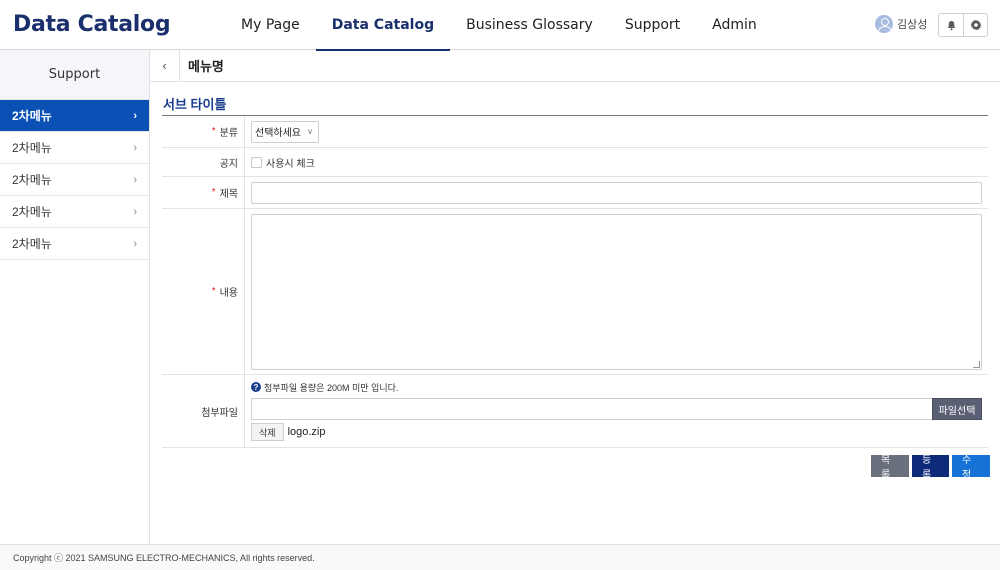 The width and height of the screenshot is (1000, 570). What do you see at coordinates (74, 180) in the screenshot?
I see `sidebar-item-3: 2차메뉴 ›` at bounding box center [74, 180].